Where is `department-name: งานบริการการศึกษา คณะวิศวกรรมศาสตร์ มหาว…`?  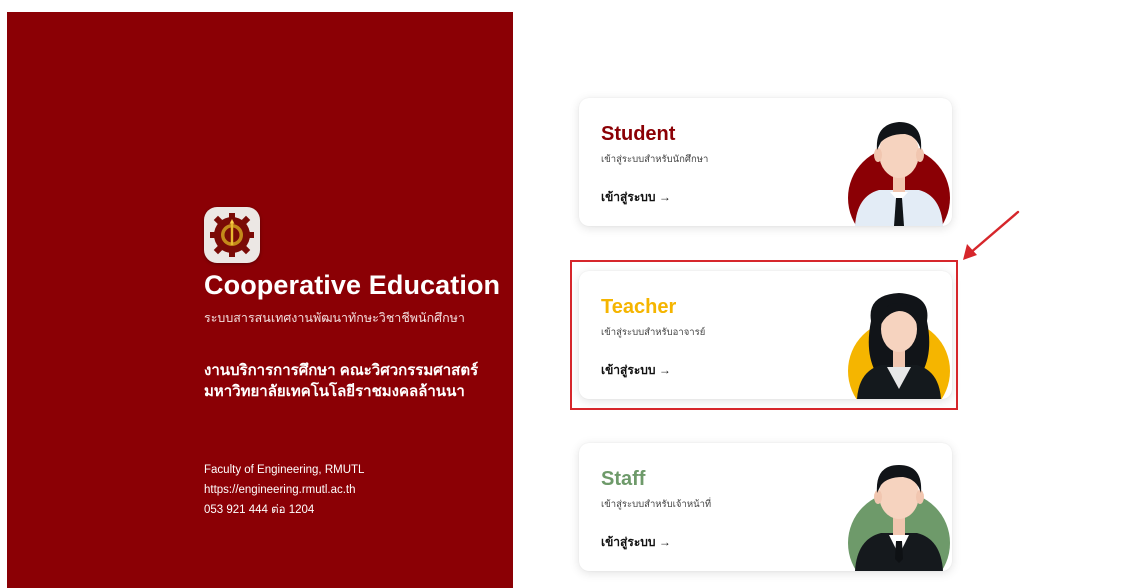 department-name: งานบริการการศึกษา คณะวิศวกรรมศาสตร์ มหาว… is located at coordinates (341, 381).